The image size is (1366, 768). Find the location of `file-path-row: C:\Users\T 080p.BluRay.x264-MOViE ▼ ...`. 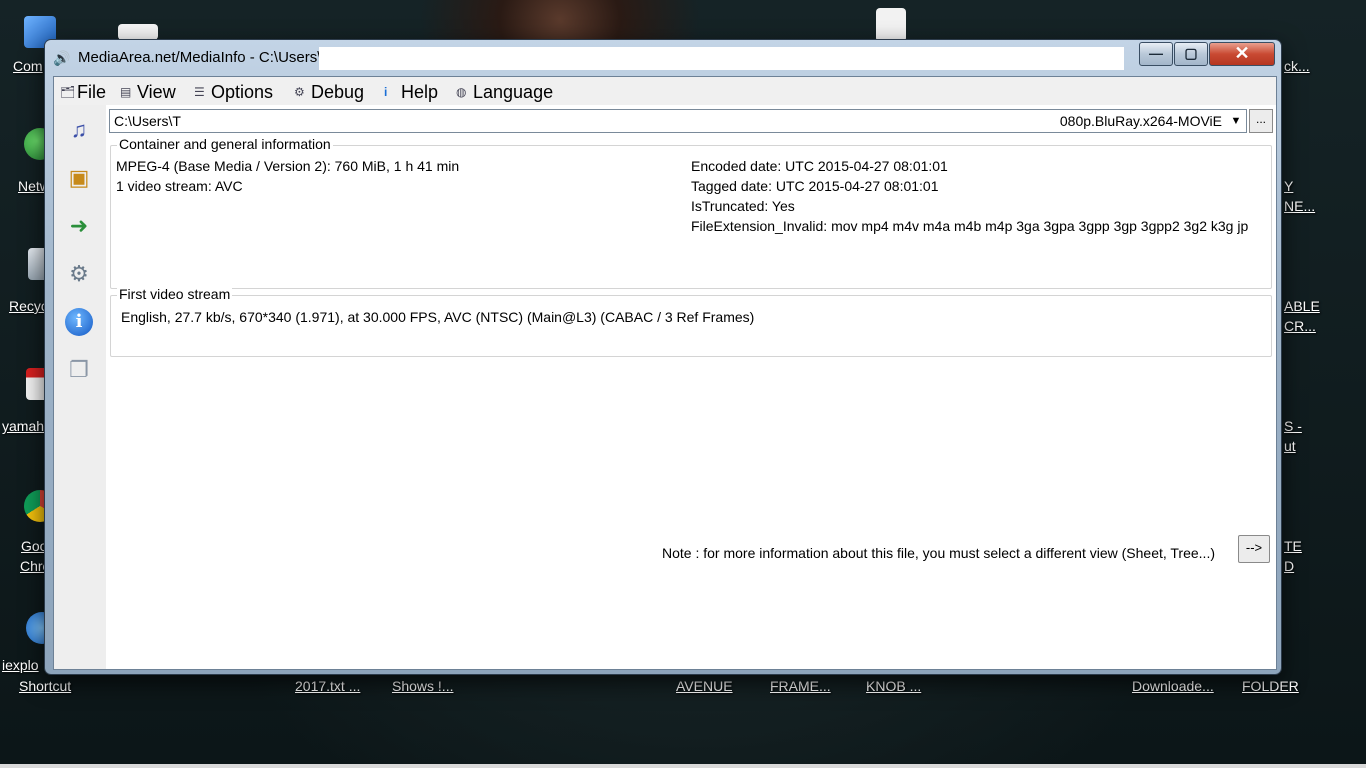

file-path-row: C:\Users\T 080p.BluRay.x264-MOViE ▼ ... is located at coordinates (691, 121).